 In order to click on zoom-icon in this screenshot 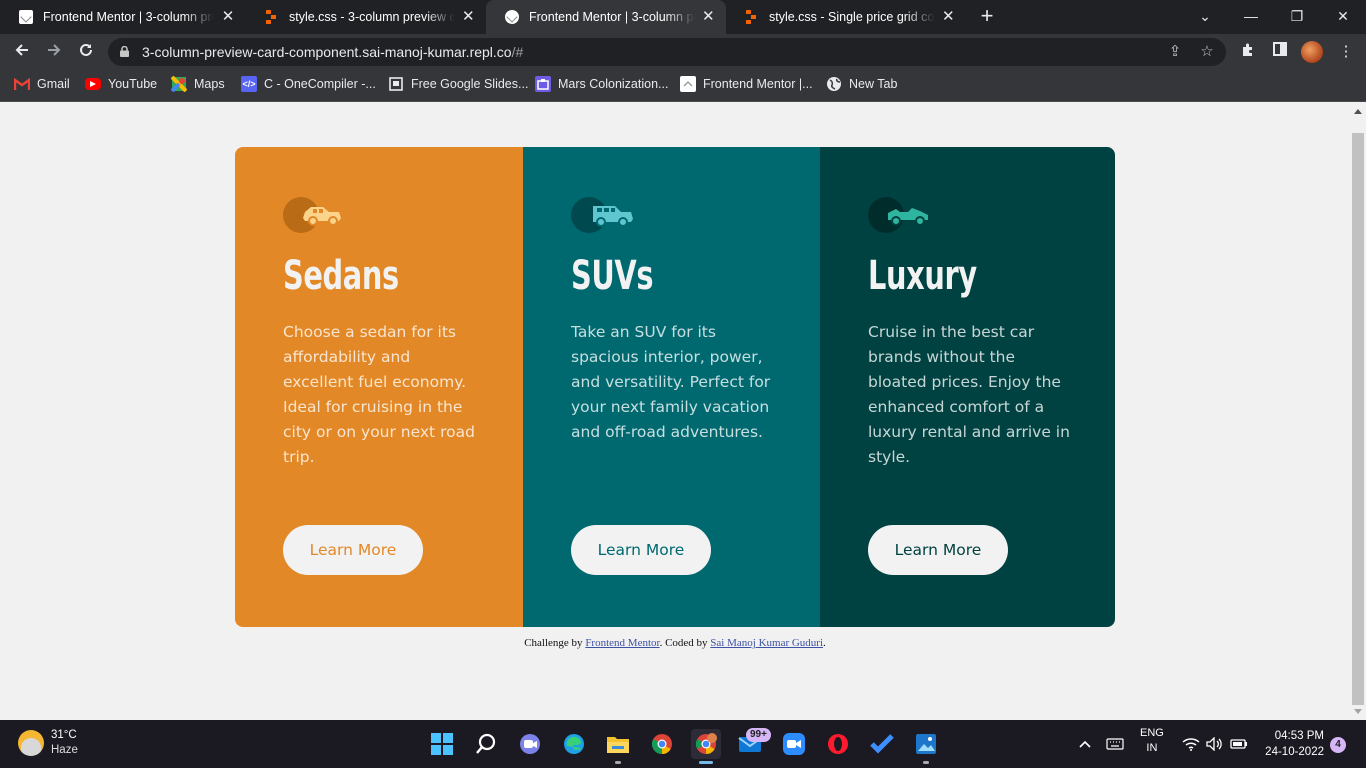, I will do `click(794, 744)`.